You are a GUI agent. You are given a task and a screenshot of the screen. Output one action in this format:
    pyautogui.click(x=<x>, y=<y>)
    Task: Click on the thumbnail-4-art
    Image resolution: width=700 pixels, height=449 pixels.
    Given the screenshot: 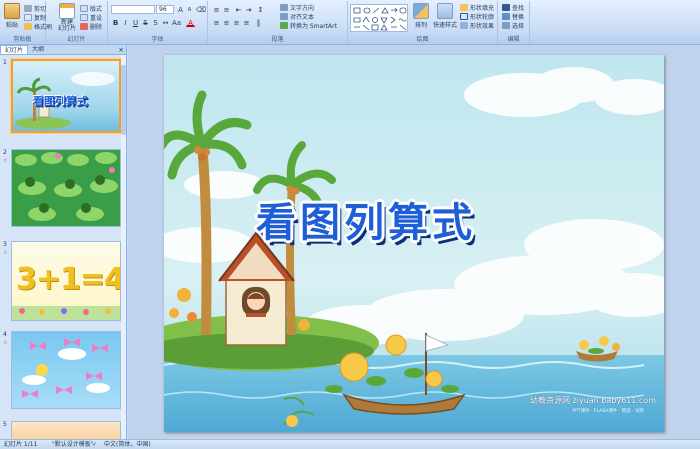 What is the action you would take?
    pyautogui.click(x=66, y=368)
    